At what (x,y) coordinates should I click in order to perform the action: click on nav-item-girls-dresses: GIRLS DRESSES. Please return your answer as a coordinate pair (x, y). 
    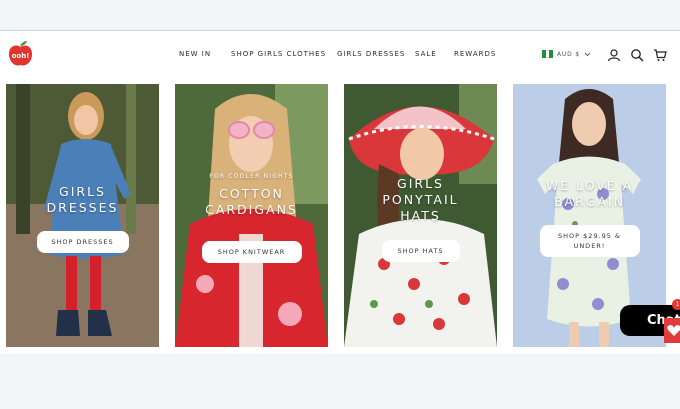
    Looking at the image, I should click on (371, 54).